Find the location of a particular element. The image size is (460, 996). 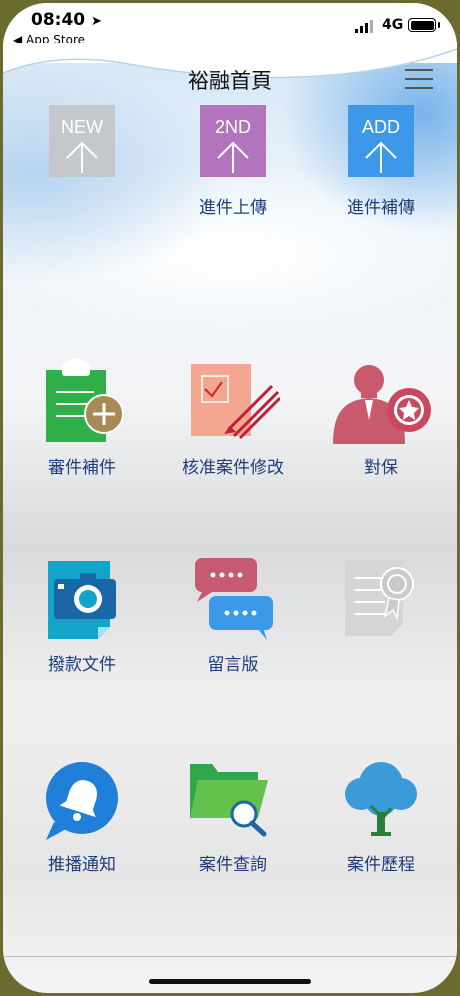

network-label: 4G is located at coordinates (393, 25).